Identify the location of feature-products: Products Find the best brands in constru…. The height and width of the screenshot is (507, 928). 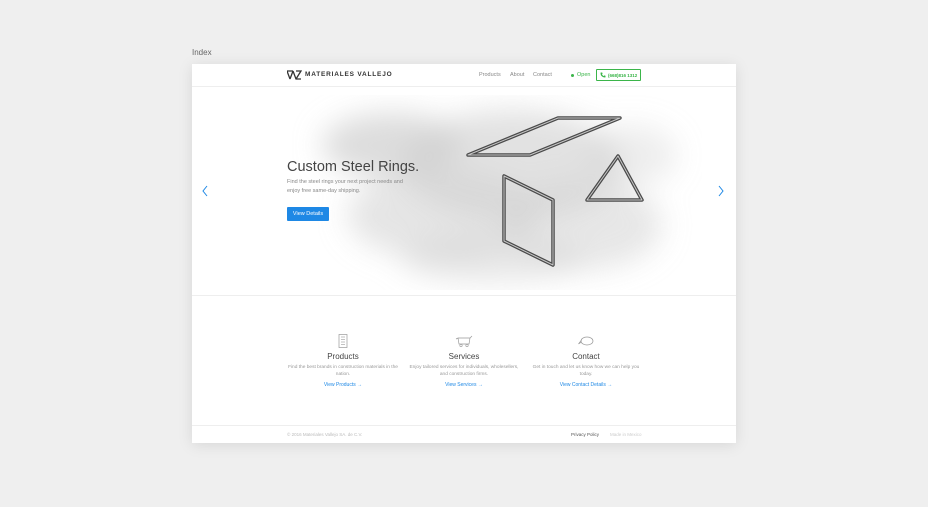
(343, 361).